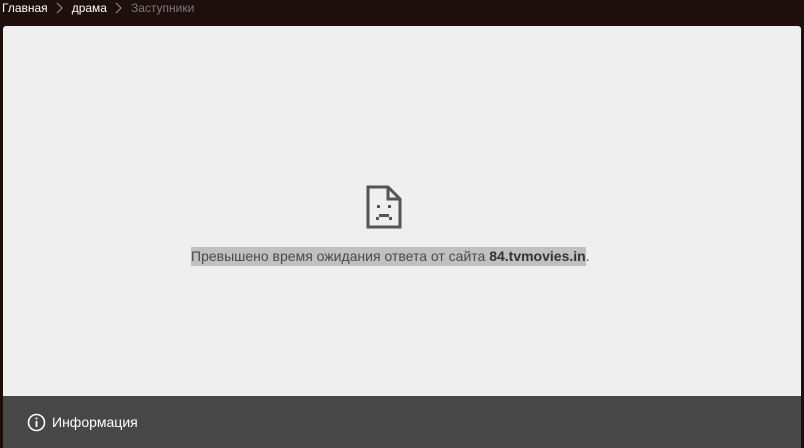 Image resolution: width=804 pixels, height=448 pixels. What do you see at coordinates (402, 422) in the screenshot?
I see `info-bar: Информация` at bounding box center [402, 422].